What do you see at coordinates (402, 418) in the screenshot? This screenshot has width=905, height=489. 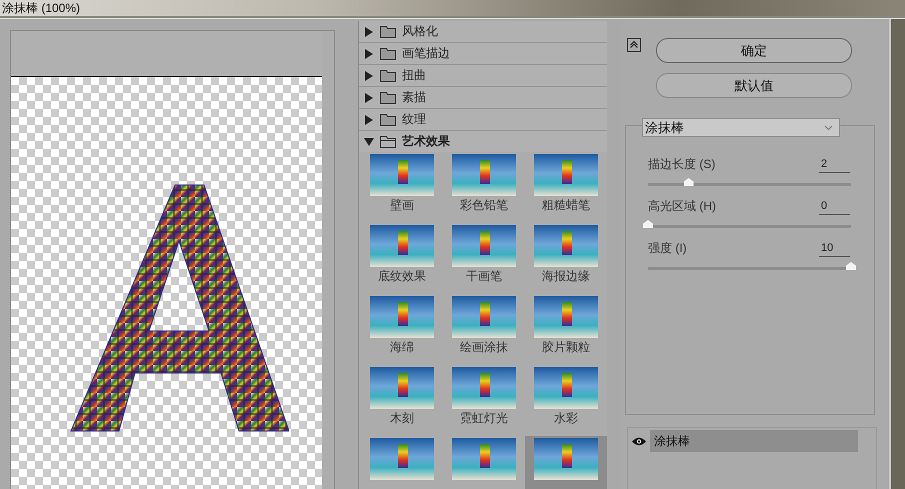 I see `filter-name: 木刻` at bounding box center [402, 418].